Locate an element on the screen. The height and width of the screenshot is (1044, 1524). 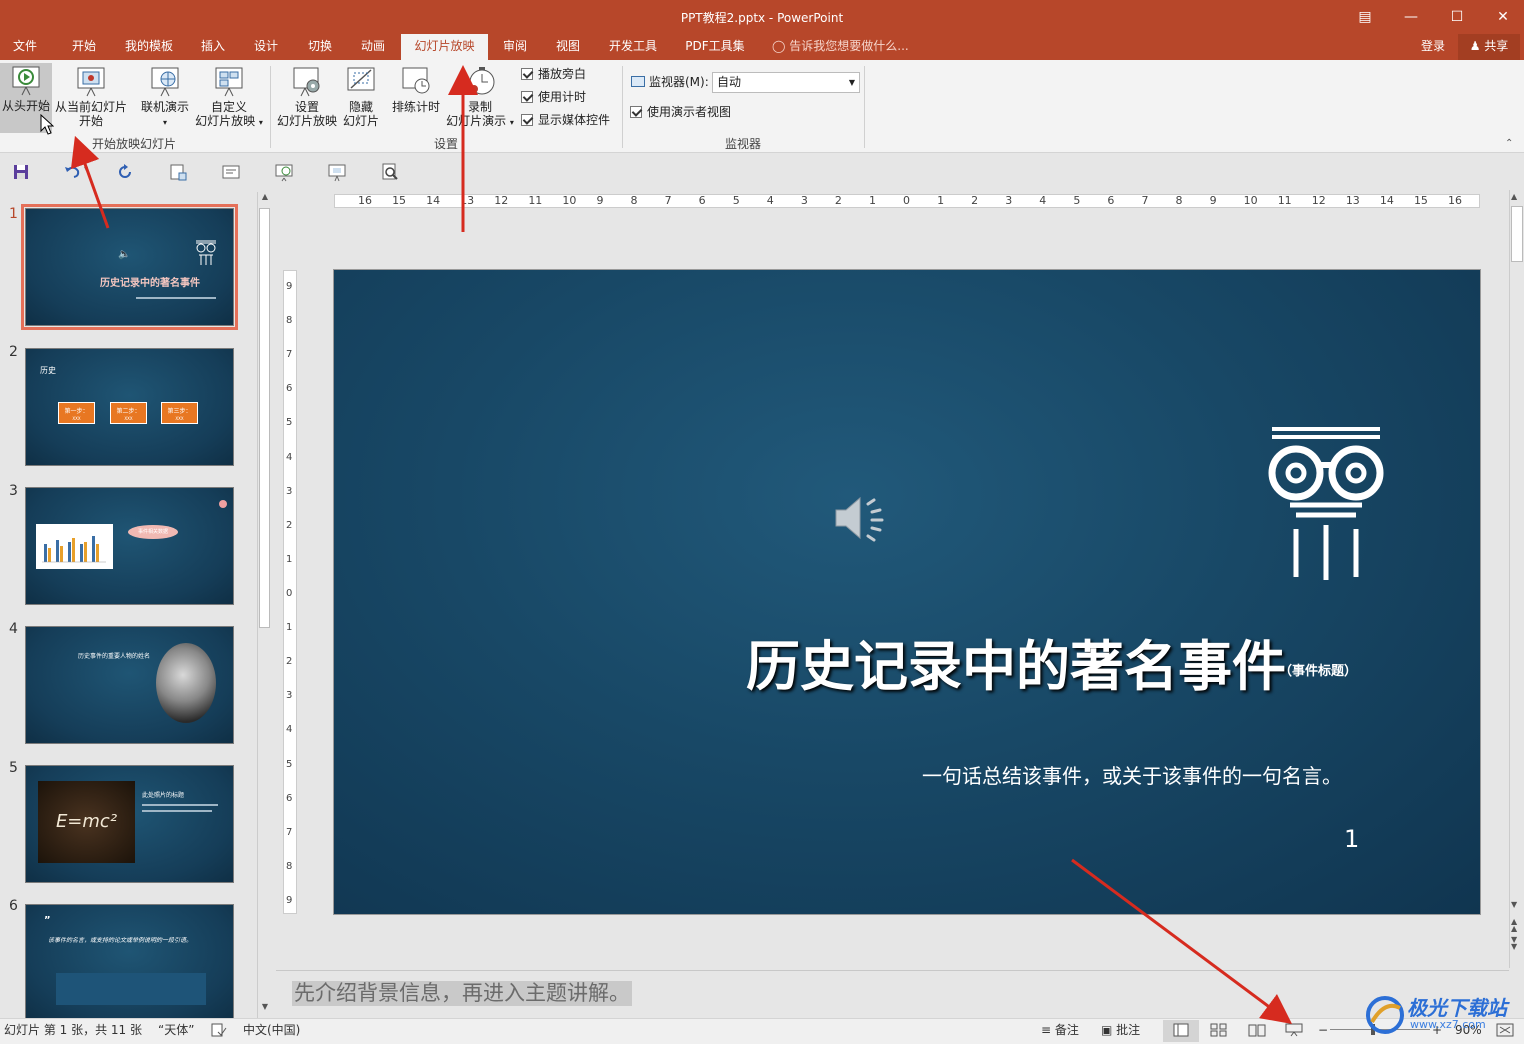
portrait-photo is located at coordinates (186, 683).